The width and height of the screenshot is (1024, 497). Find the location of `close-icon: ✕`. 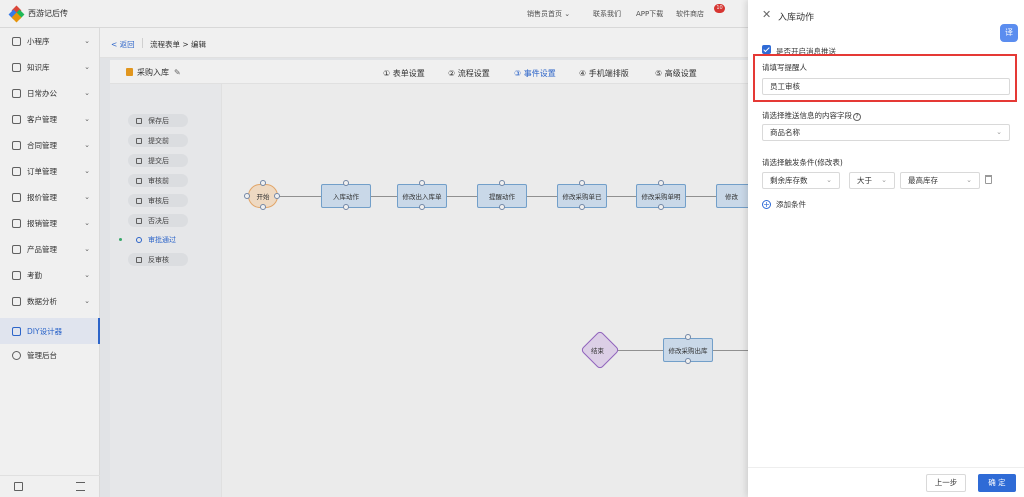

close-icon: ✕ is located at coordinates (766, 14).